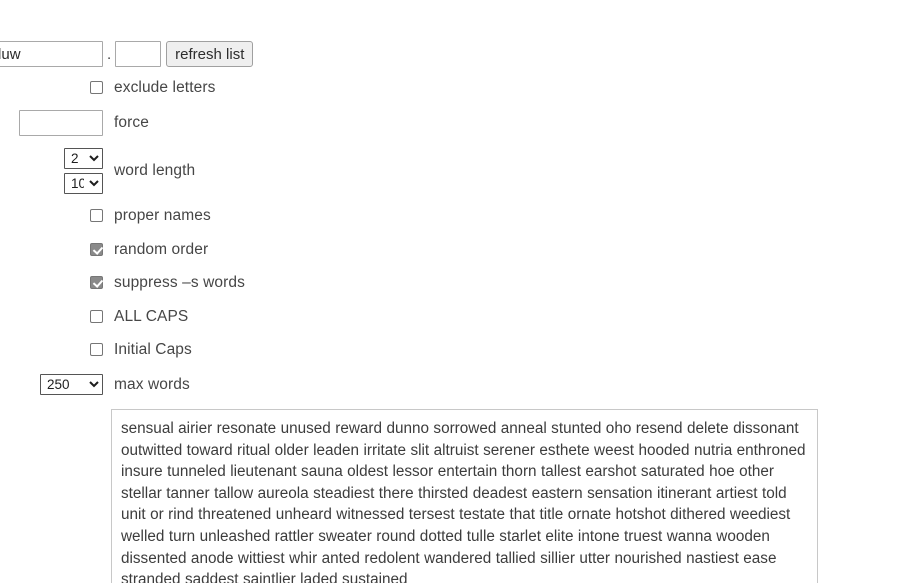  I want to click on all-caps-checkbox, so click(96, 317).